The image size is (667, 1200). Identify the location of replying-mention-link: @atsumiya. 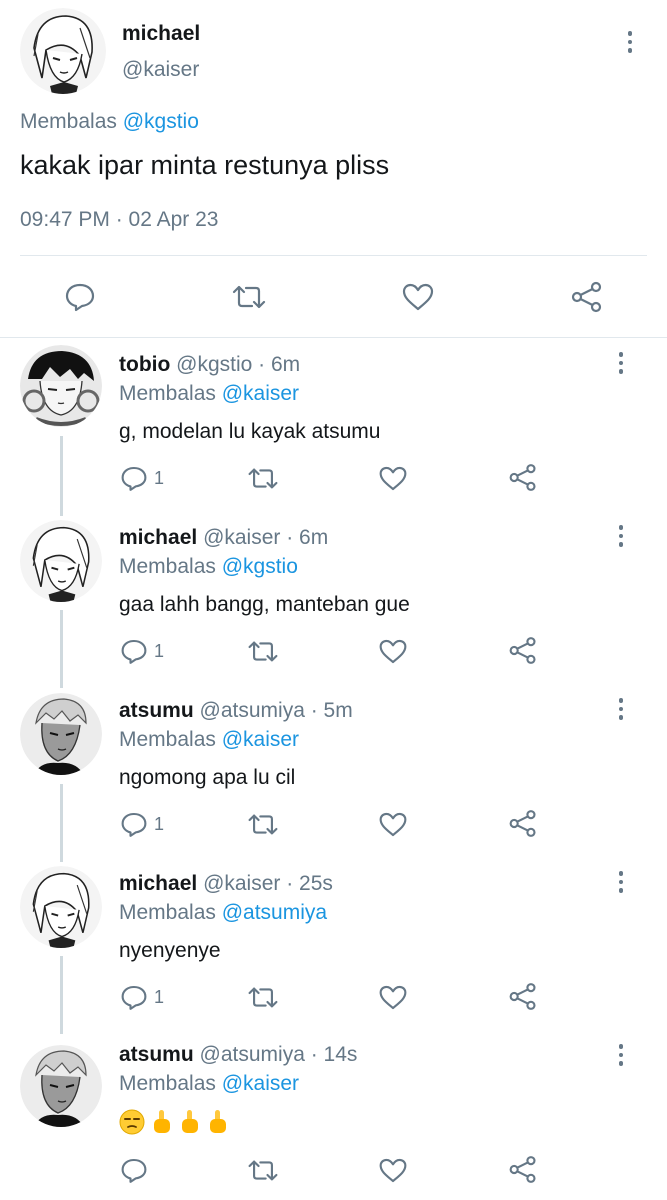
(274, 912).